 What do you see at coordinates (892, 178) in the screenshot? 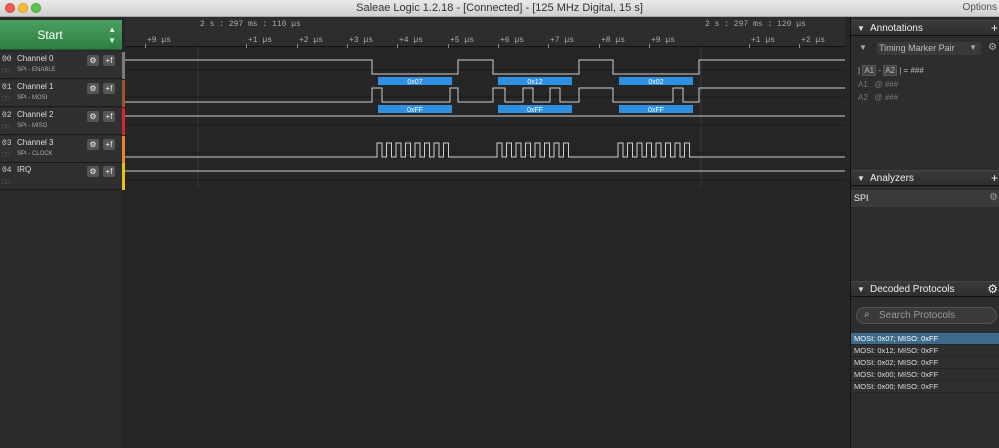
I see `analyzers-title: Analyzers` at bounding box center [892, 178].